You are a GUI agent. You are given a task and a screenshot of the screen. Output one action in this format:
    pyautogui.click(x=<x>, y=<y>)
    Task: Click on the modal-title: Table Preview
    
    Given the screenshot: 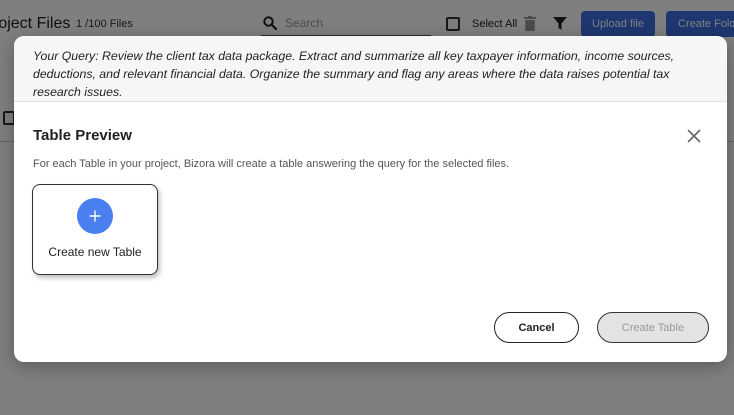 What is the action you would take?
    pyautogui.click(x=82, y=135)
    